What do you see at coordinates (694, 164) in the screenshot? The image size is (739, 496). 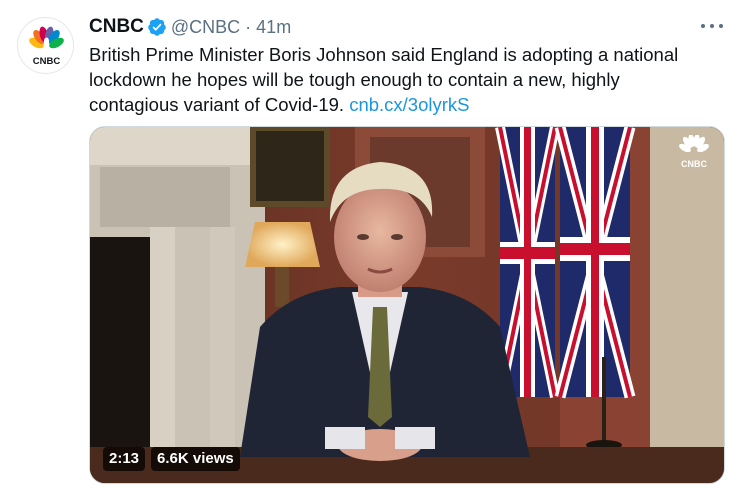 I see `watermark-label: CNBC` at bounding box center [694, 164].